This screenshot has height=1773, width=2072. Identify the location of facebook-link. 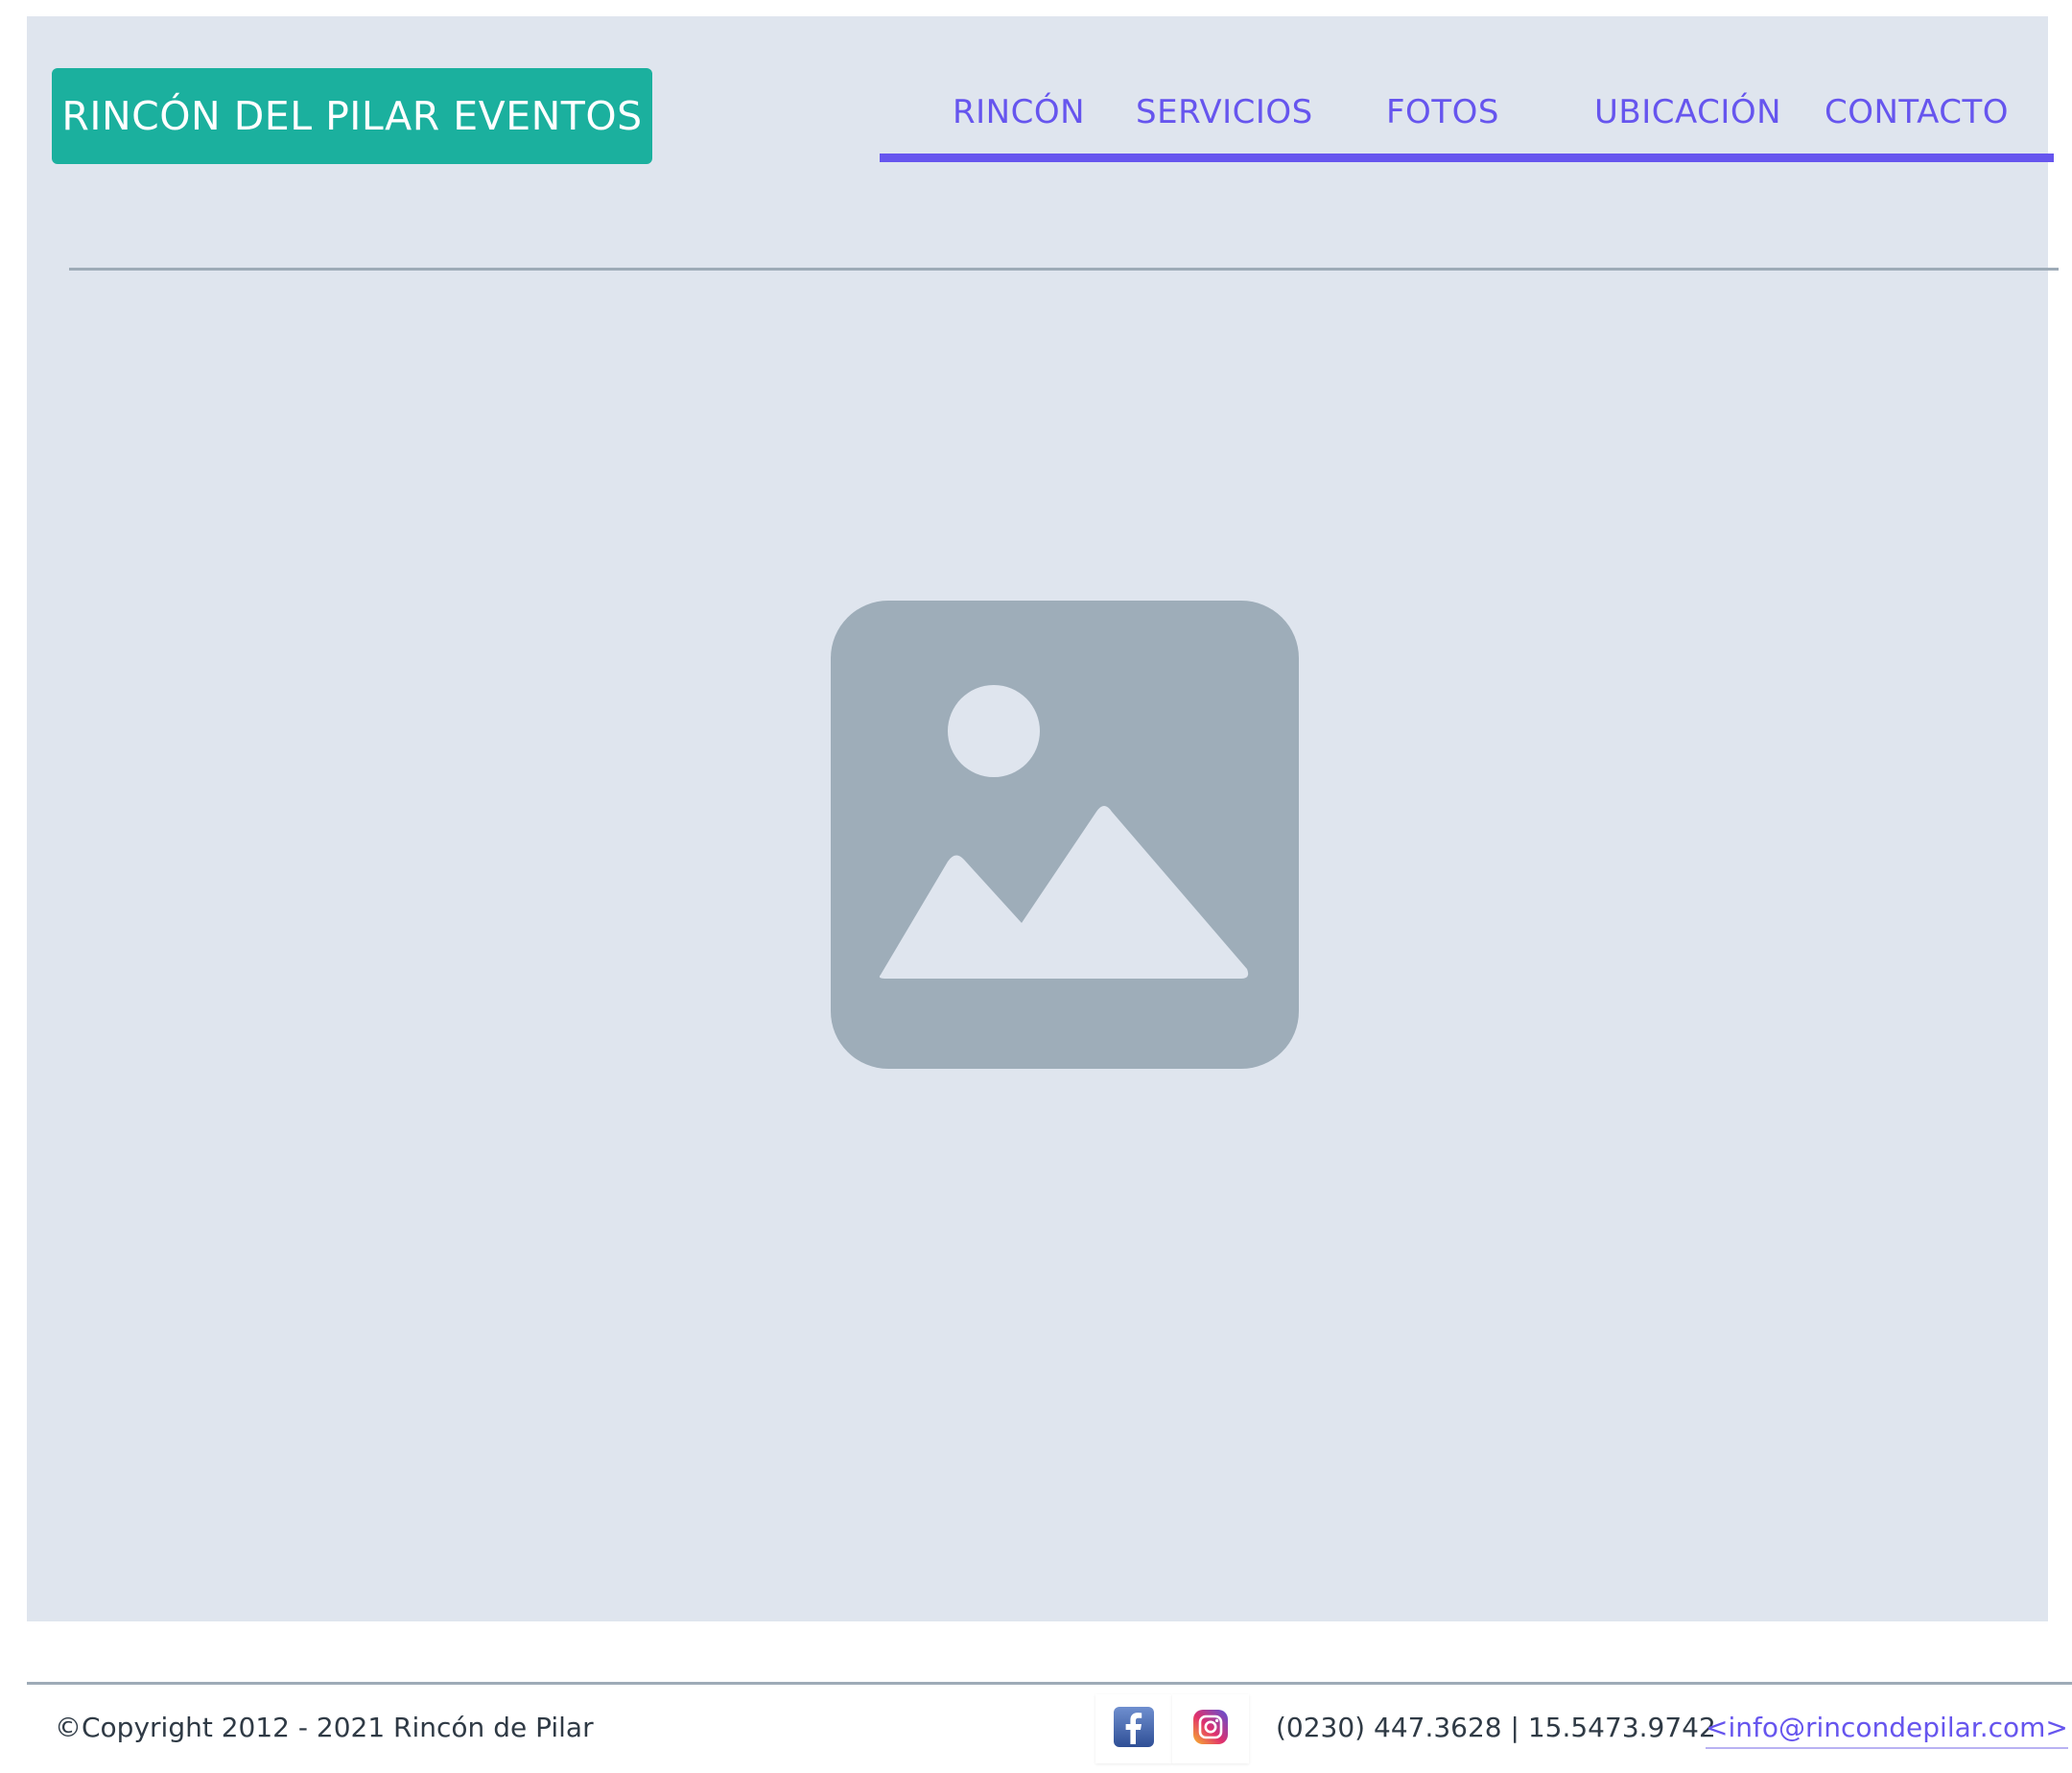
(1133, 1729).